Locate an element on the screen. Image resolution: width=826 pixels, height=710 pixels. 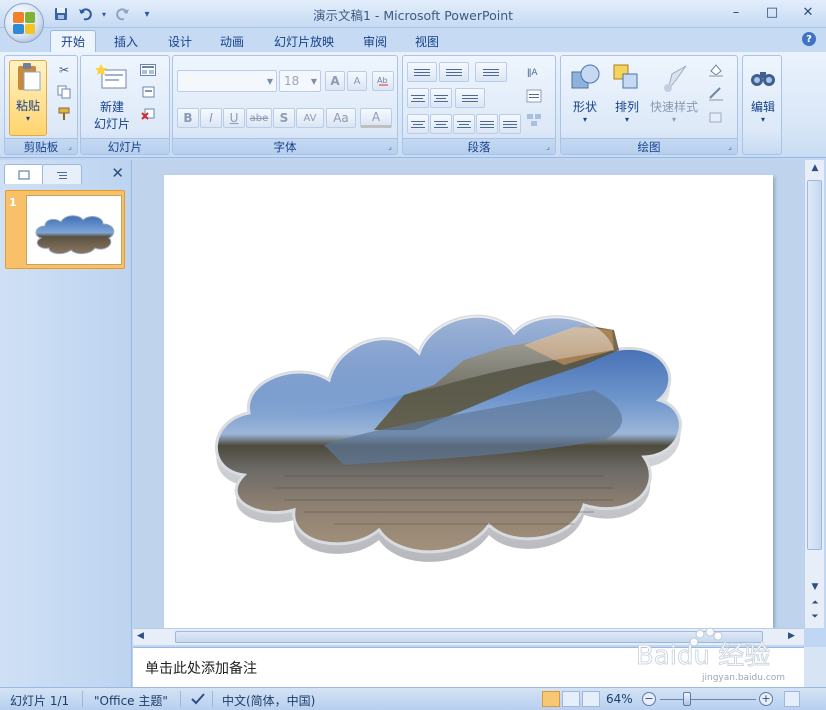
tab-view: 视图 is located at coordinates (427, 41).